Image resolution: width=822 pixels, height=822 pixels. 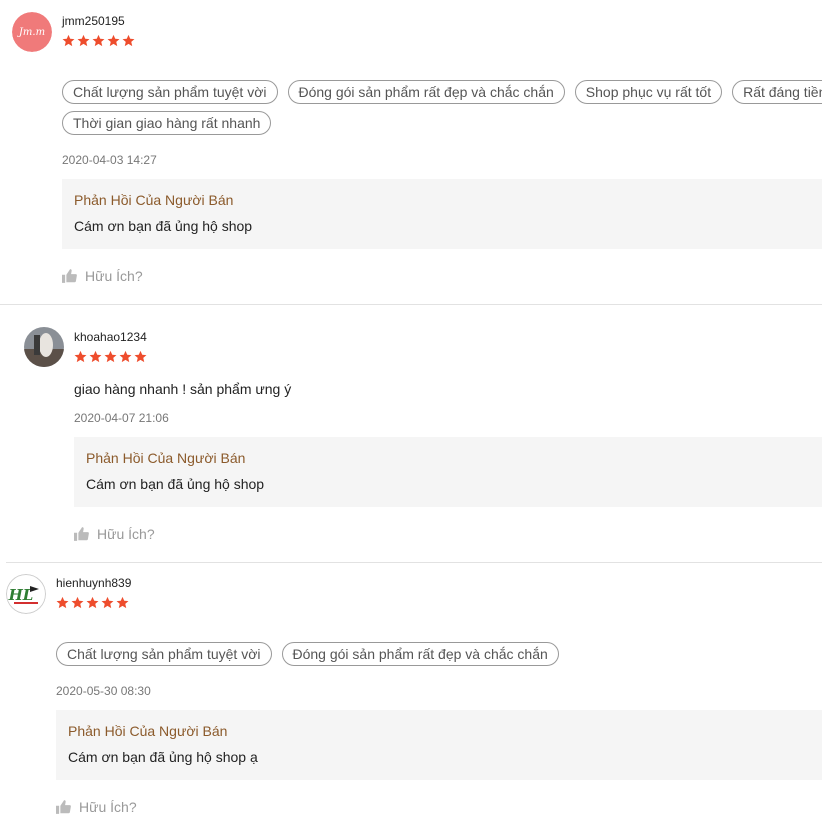 What do you see at coordinates (21, 595) in the screenshot?
I see `avatar-logo-text: HL` at bounding box center [21, 595].